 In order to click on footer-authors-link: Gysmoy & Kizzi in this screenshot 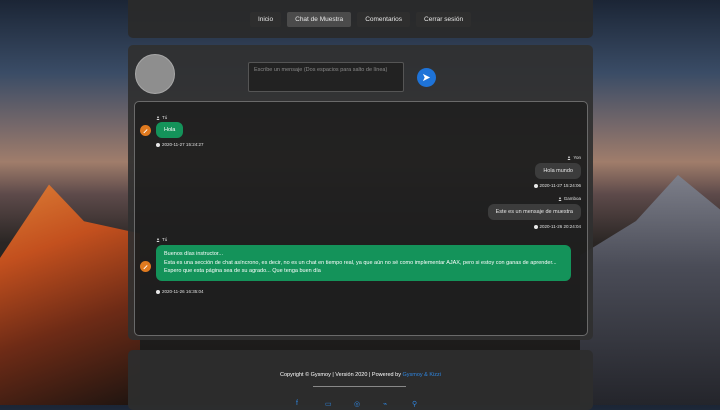, I will do `click(421, 375)`.